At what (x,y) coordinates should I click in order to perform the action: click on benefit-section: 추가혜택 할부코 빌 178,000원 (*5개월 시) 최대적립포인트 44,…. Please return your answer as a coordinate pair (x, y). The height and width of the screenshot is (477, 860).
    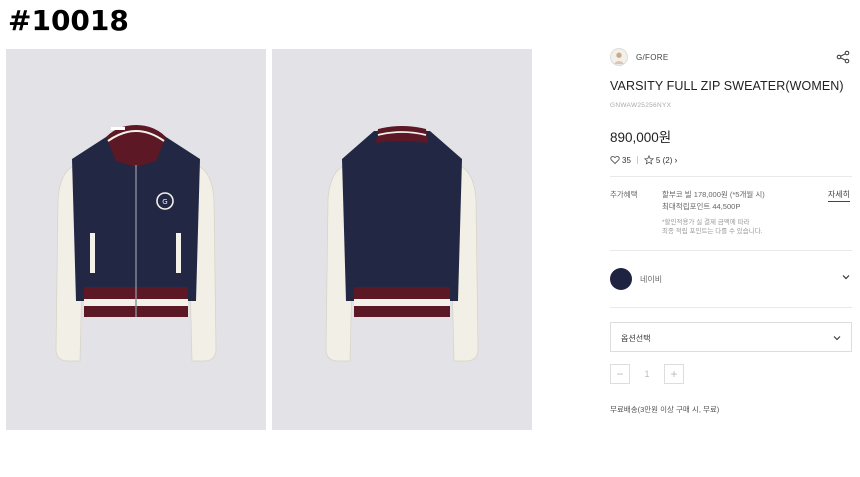
    Looking at the image, I should click on (731, 219).